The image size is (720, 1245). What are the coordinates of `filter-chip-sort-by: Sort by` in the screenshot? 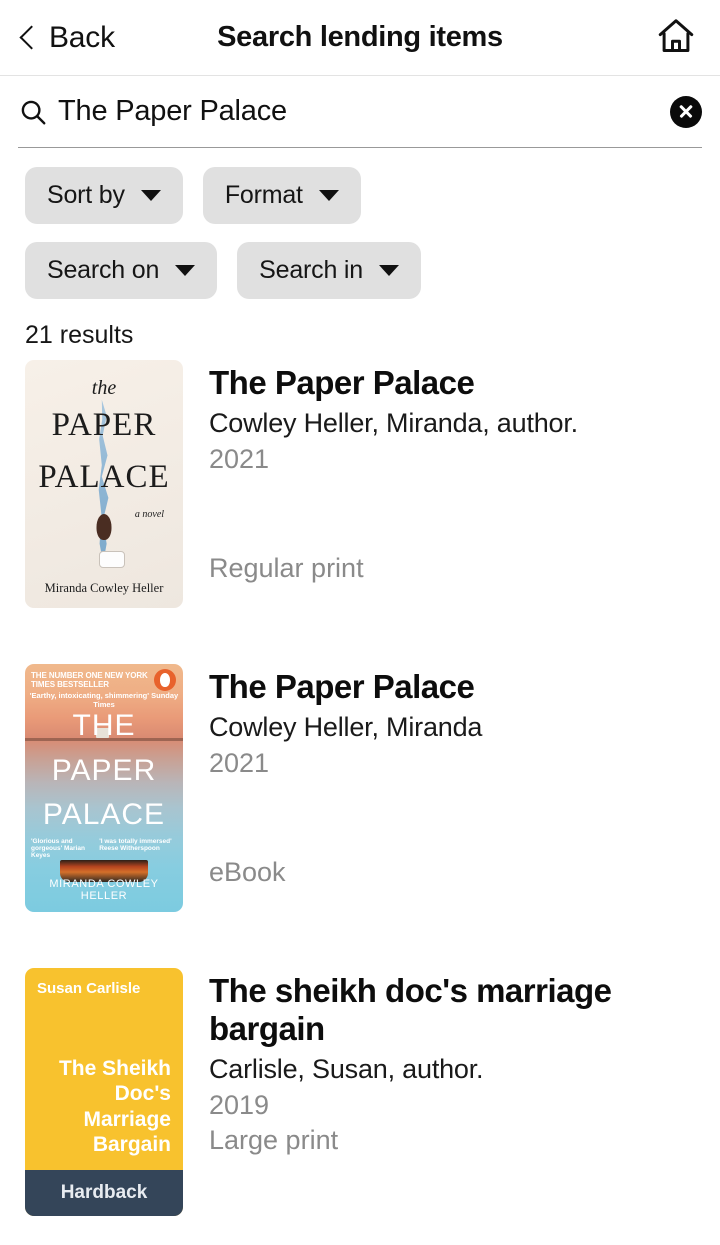 It's located at (104, 195).